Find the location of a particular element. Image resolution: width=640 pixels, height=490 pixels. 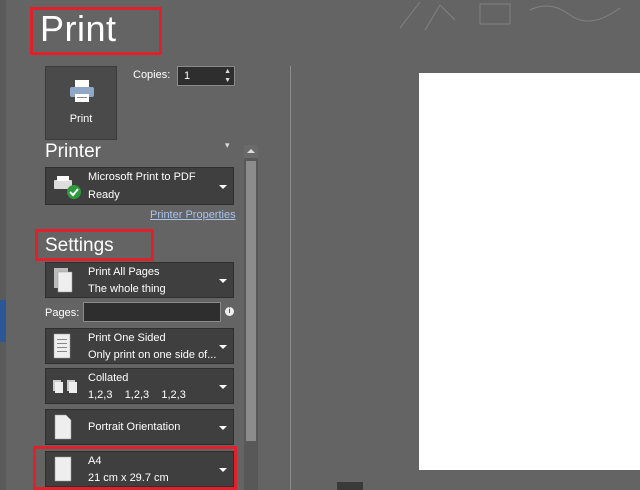

settings-scrollbar is located at coordinates (251, 317).